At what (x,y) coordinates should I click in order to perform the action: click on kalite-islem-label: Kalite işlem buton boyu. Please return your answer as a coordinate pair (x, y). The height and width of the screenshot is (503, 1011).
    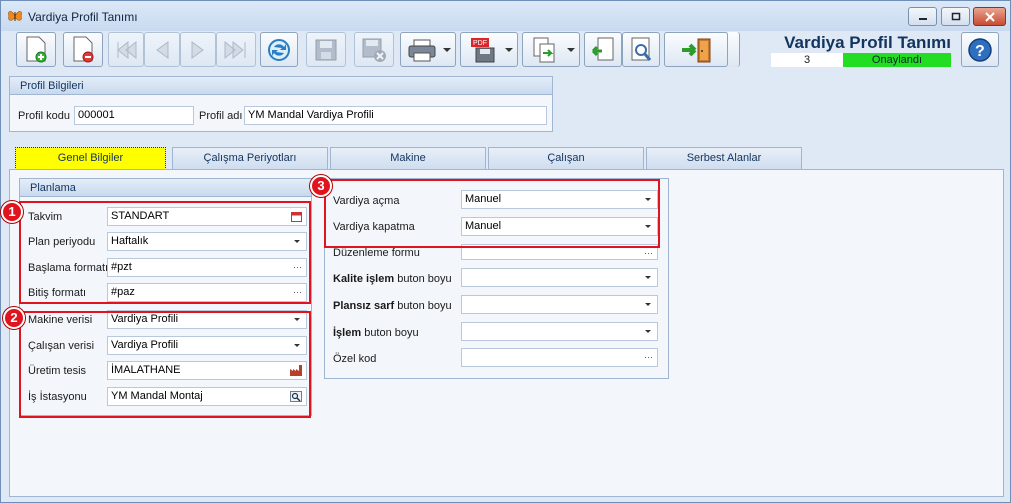
    Looking at the image, I should click on (392, 279).